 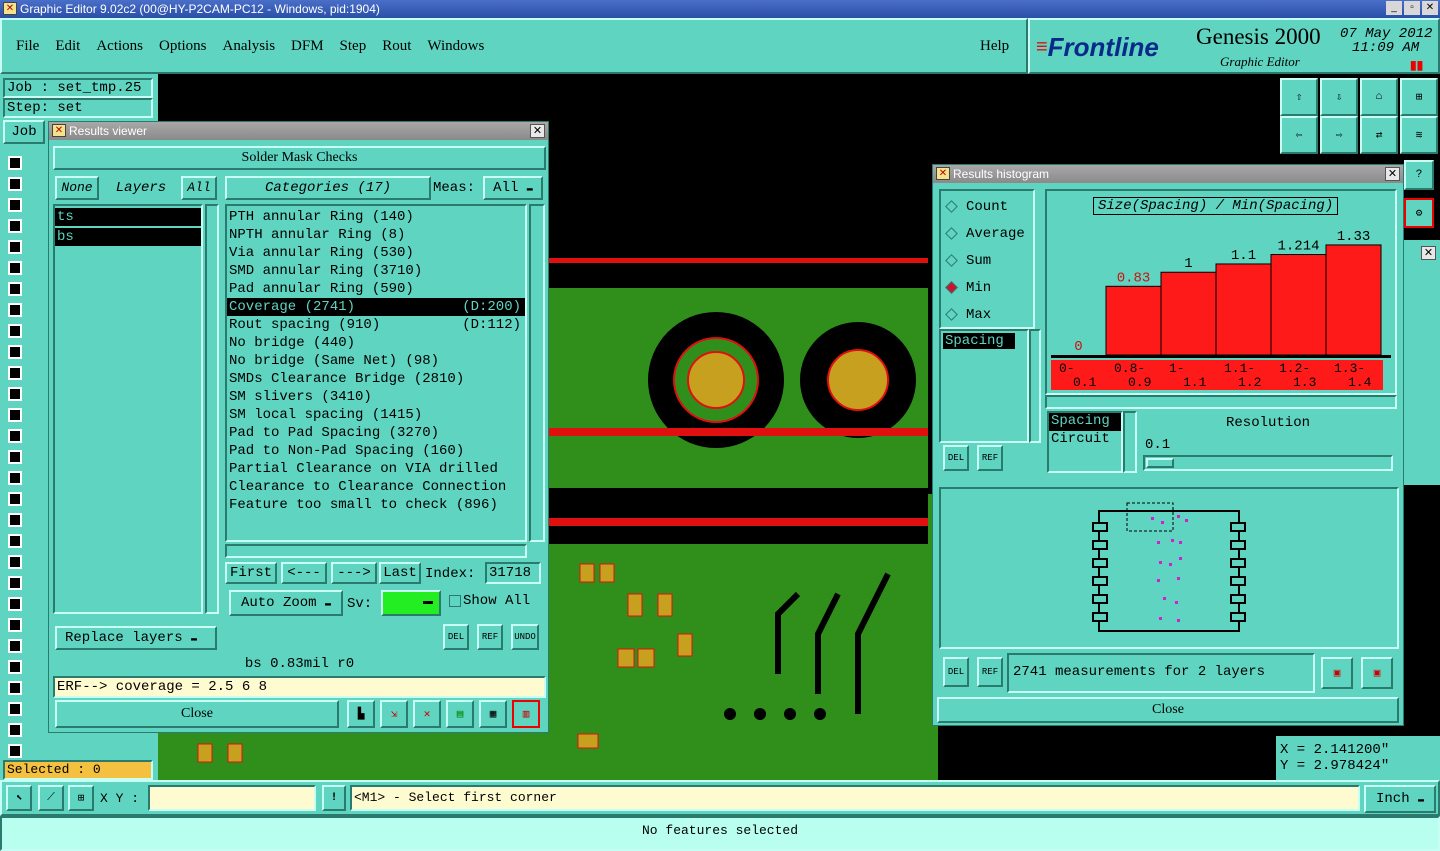 I want to click on flow-icon: ≋, so click(x=1419, y=135).